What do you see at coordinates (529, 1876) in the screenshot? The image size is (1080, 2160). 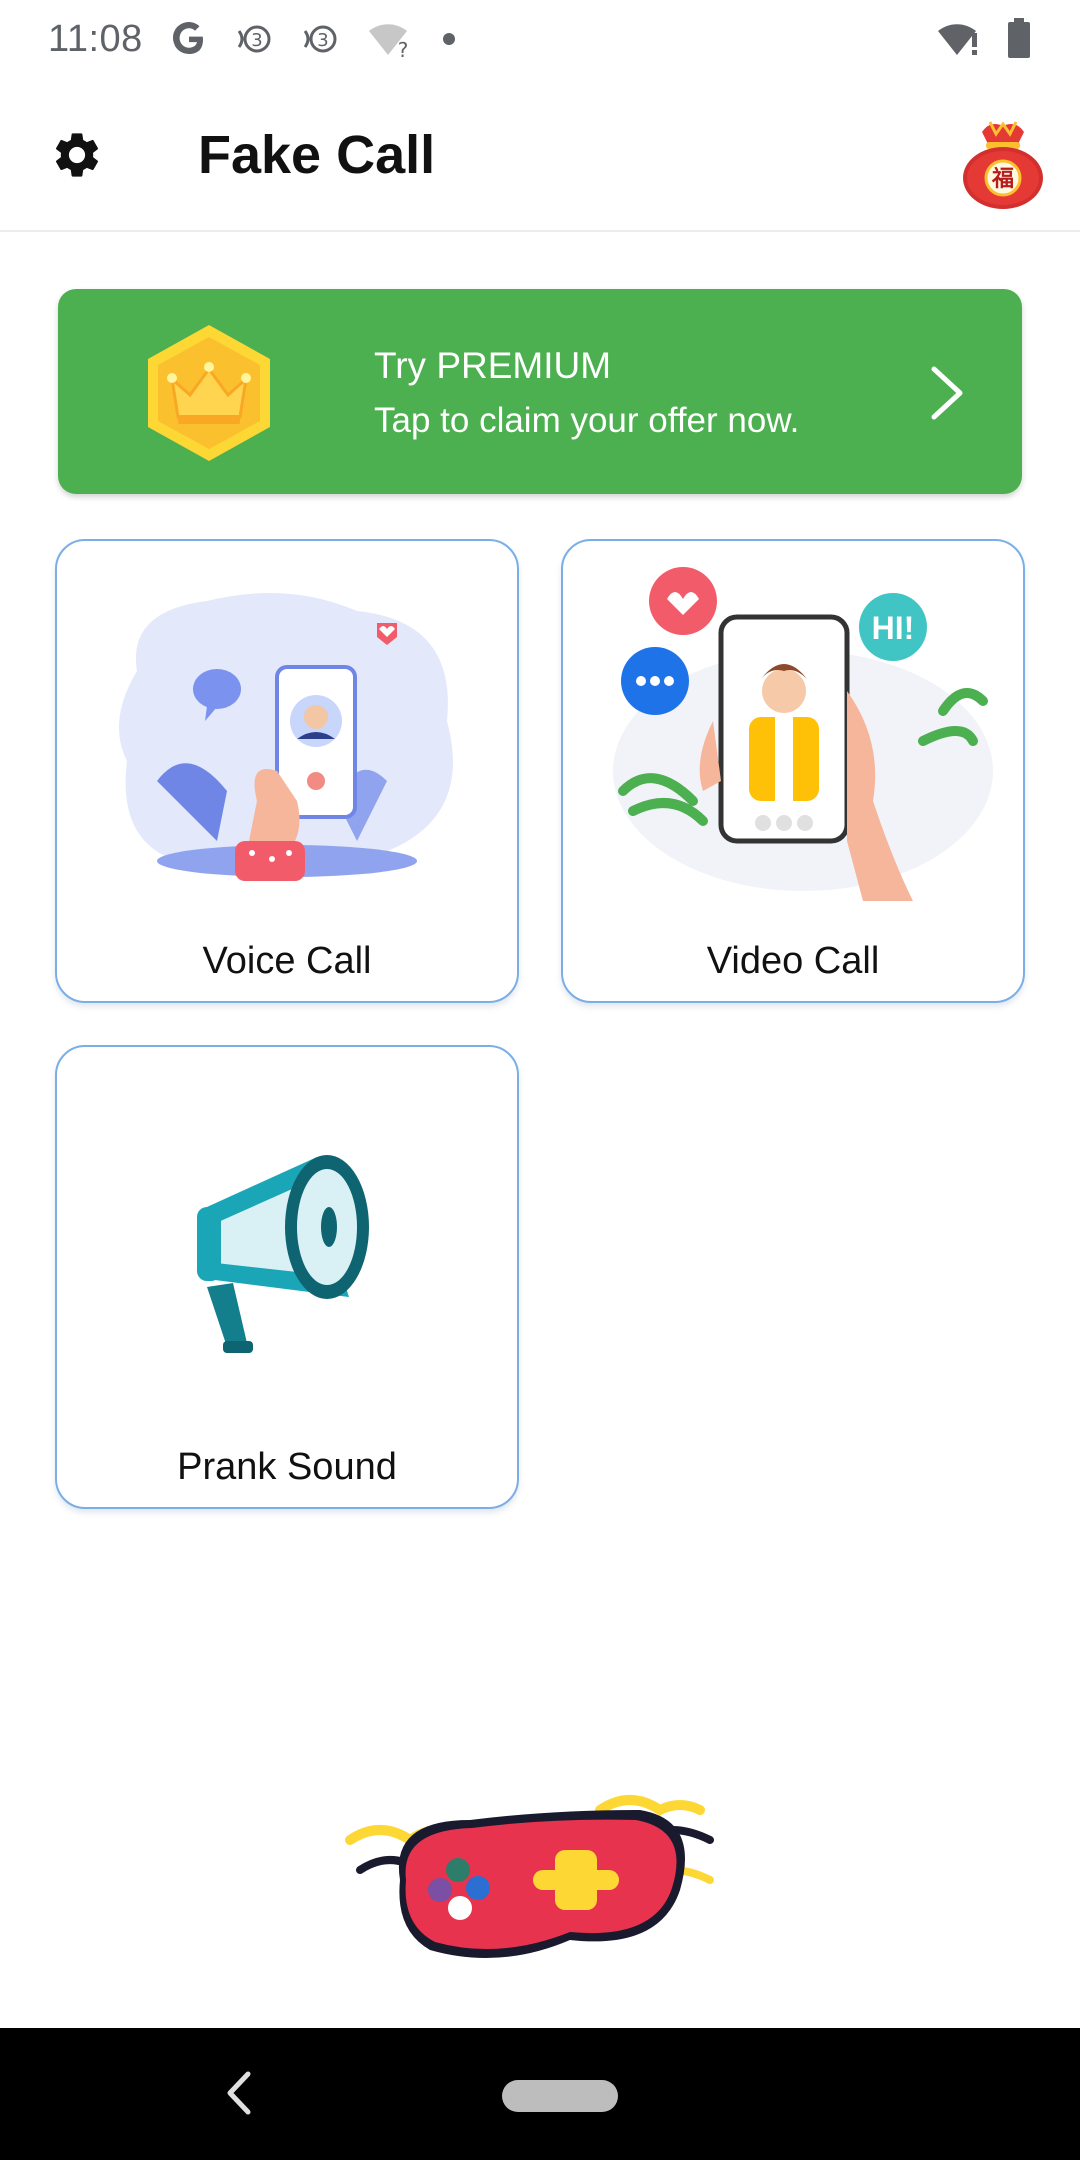 I see `gamepad-icon` at bounding box center [529, 1876].